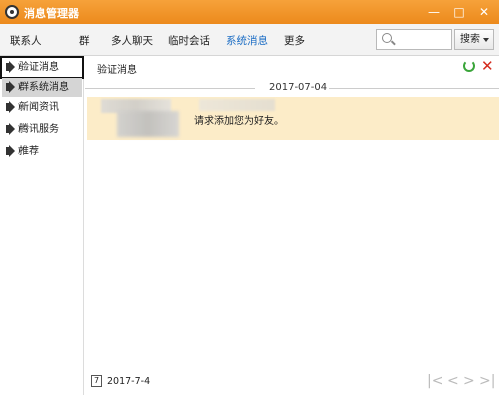  I want to click on minimize-button: —, so click(434, 12).